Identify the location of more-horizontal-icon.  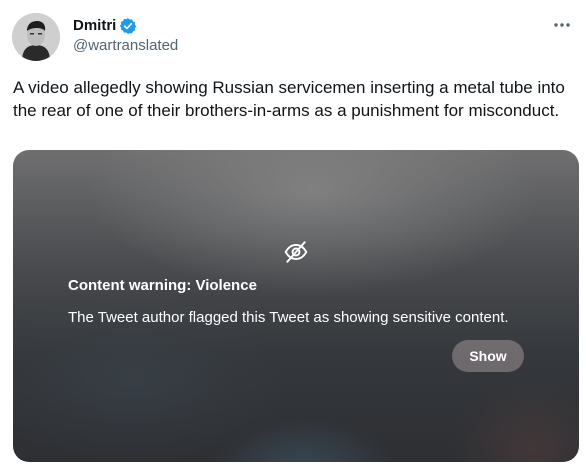
(562, 25).